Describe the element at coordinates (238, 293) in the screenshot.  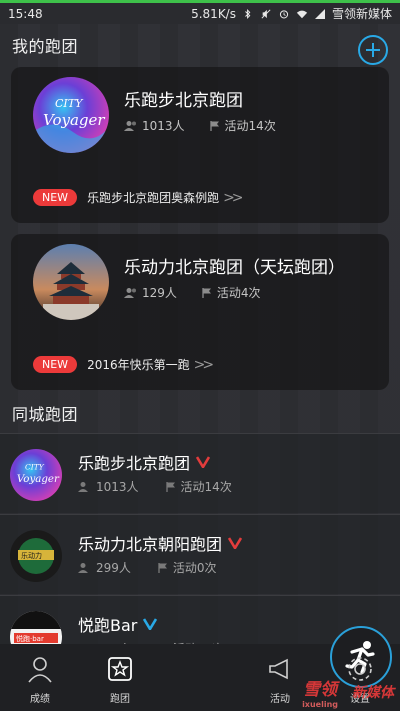
I see `club-activities: 活动4次` at that location.